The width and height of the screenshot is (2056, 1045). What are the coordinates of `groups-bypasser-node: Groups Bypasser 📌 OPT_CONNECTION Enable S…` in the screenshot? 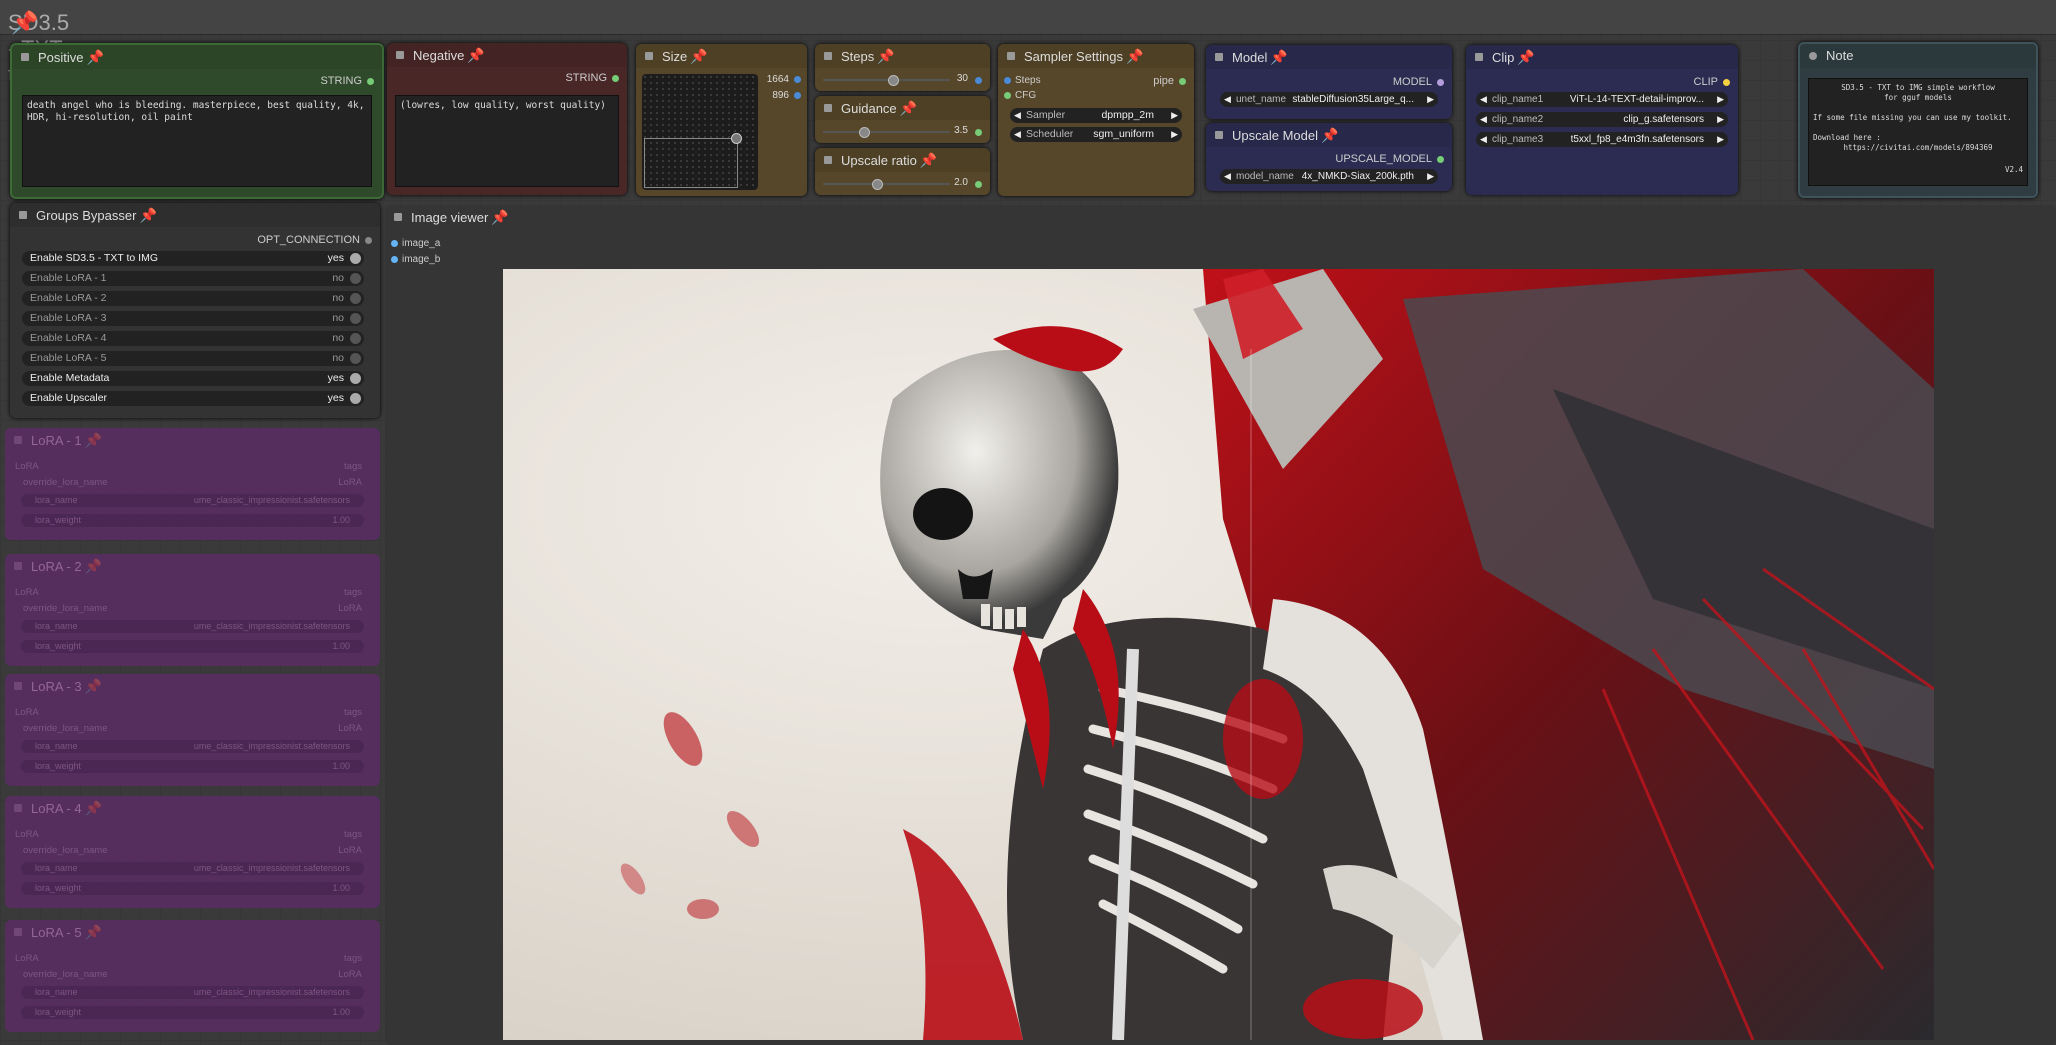 It's located at (195, 310).